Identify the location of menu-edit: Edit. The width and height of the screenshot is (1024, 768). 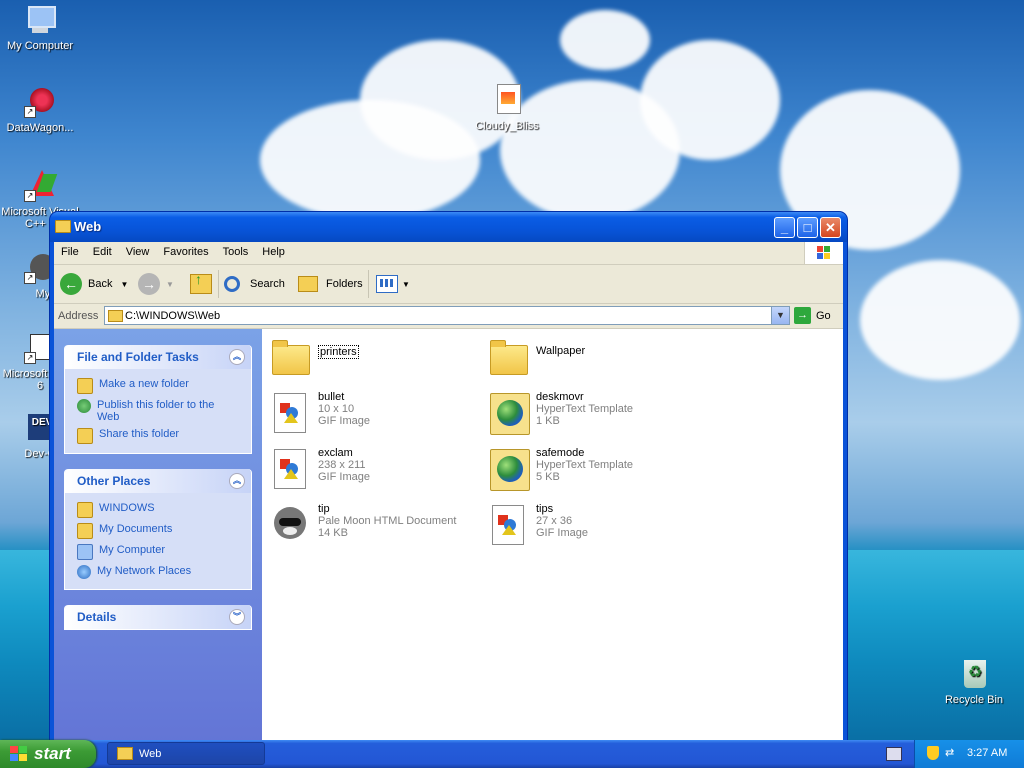
(102, 250).